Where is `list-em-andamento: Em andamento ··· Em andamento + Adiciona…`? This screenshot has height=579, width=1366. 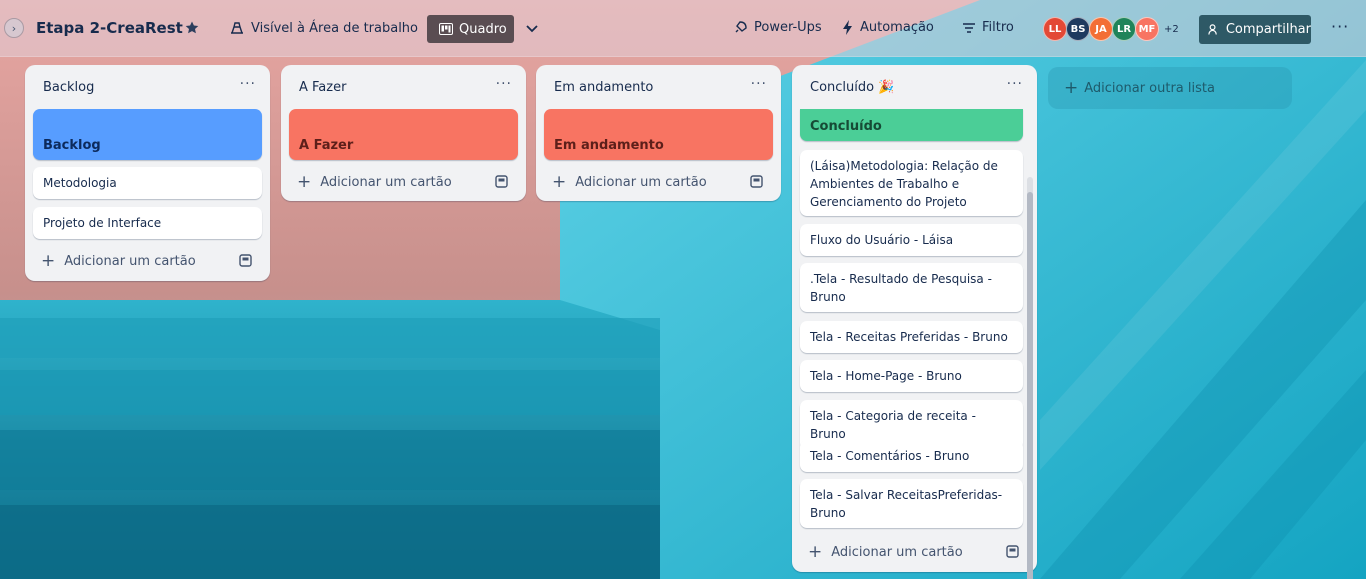
list-em-andamento: Em andamento ··· Em andamento + Adiciona… is located at coordinates (658, 133).